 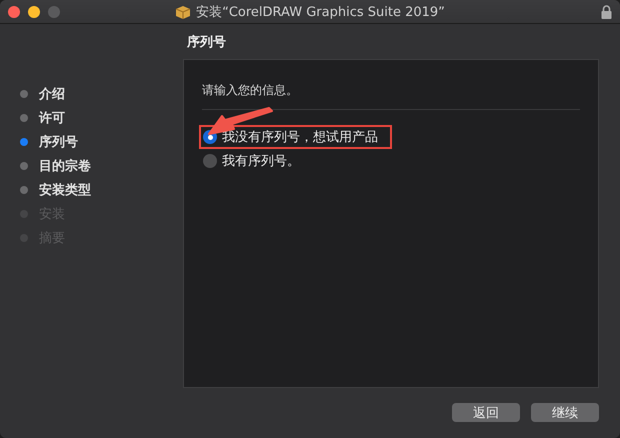 I want to click on step-label: 许可, so click(x=52, y=118).